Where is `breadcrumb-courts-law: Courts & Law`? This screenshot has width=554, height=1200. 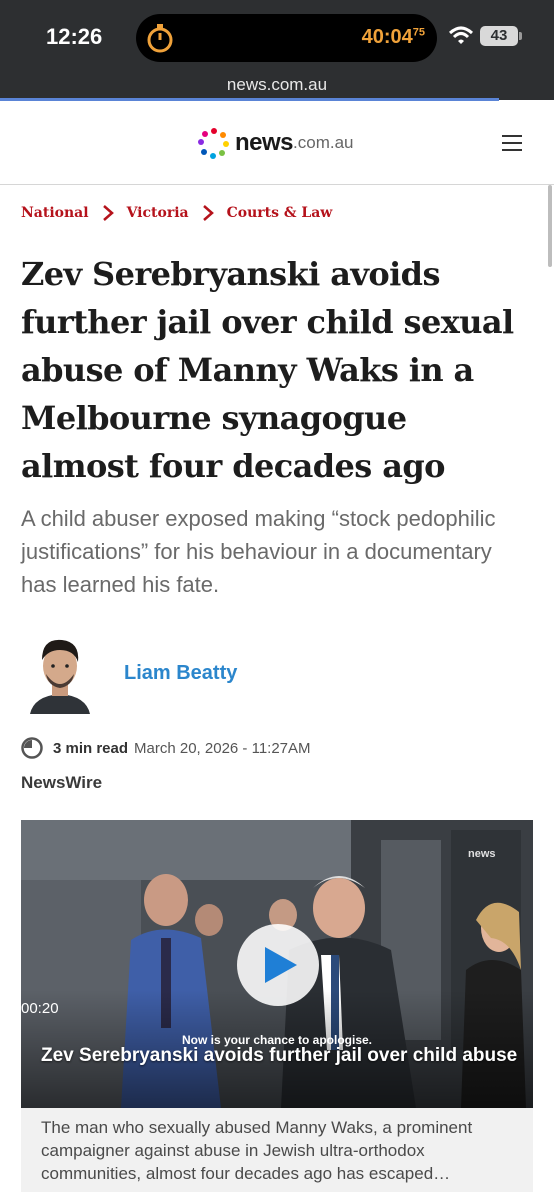
breadcrumb-courts-law: Courts & Law is located at coordinates (280, 213).